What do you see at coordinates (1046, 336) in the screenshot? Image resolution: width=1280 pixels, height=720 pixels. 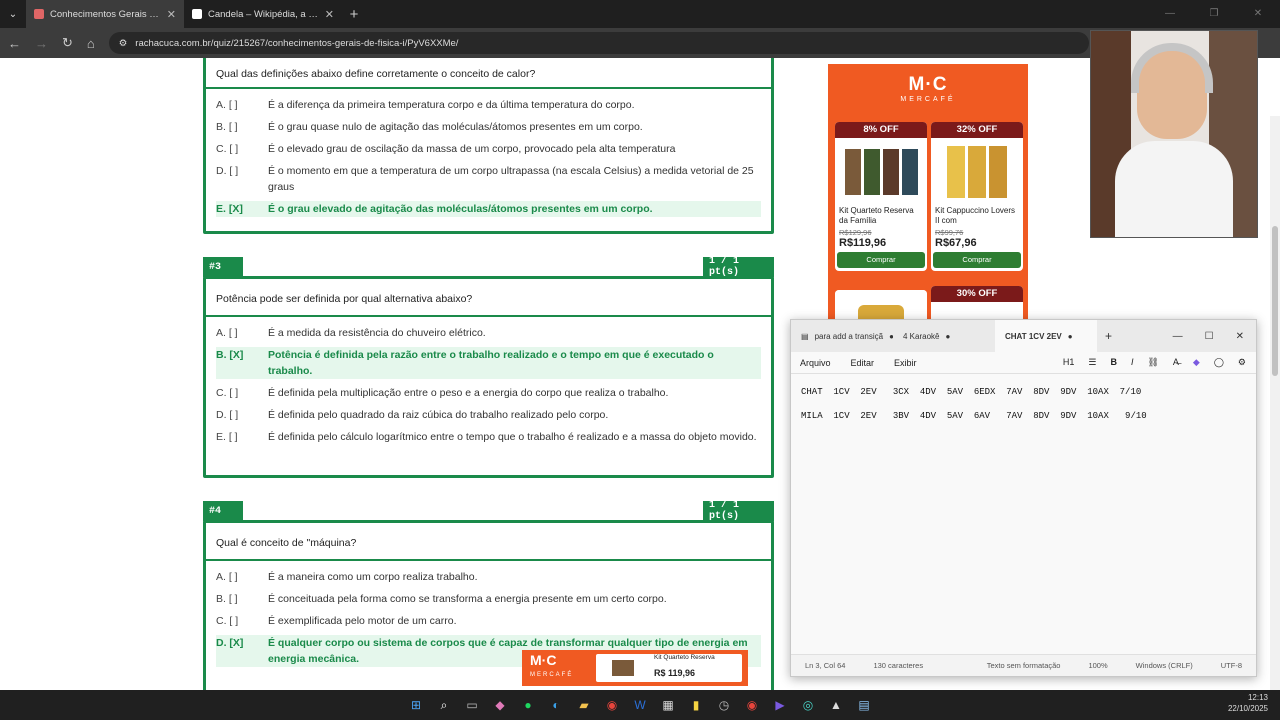 I see `notepad-tab-active: CHAT 1CV 2EV ●` at bounding box center [1046, 336].